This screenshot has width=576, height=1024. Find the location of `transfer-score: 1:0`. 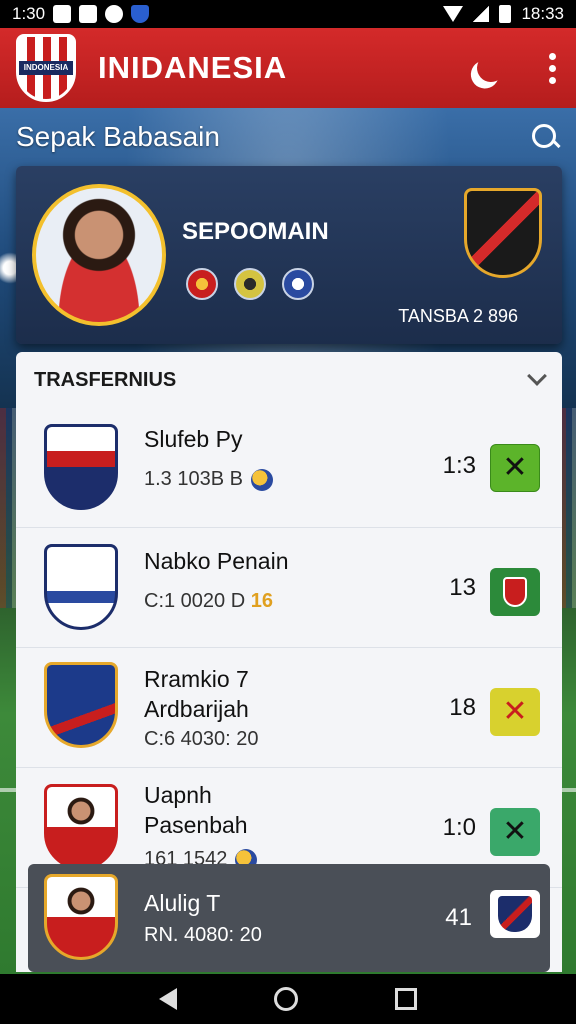

transfer-score: 1:0 is located at coordinates (459, 827).